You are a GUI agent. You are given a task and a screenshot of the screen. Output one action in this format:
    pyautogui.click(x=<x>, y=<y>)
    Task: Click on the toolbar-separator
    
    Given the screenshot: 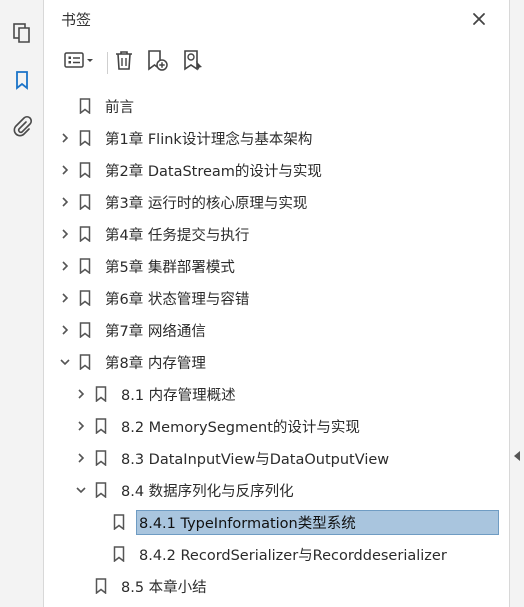 What is the action you would take?
    pyautogui.click(x=107, y=63)
    